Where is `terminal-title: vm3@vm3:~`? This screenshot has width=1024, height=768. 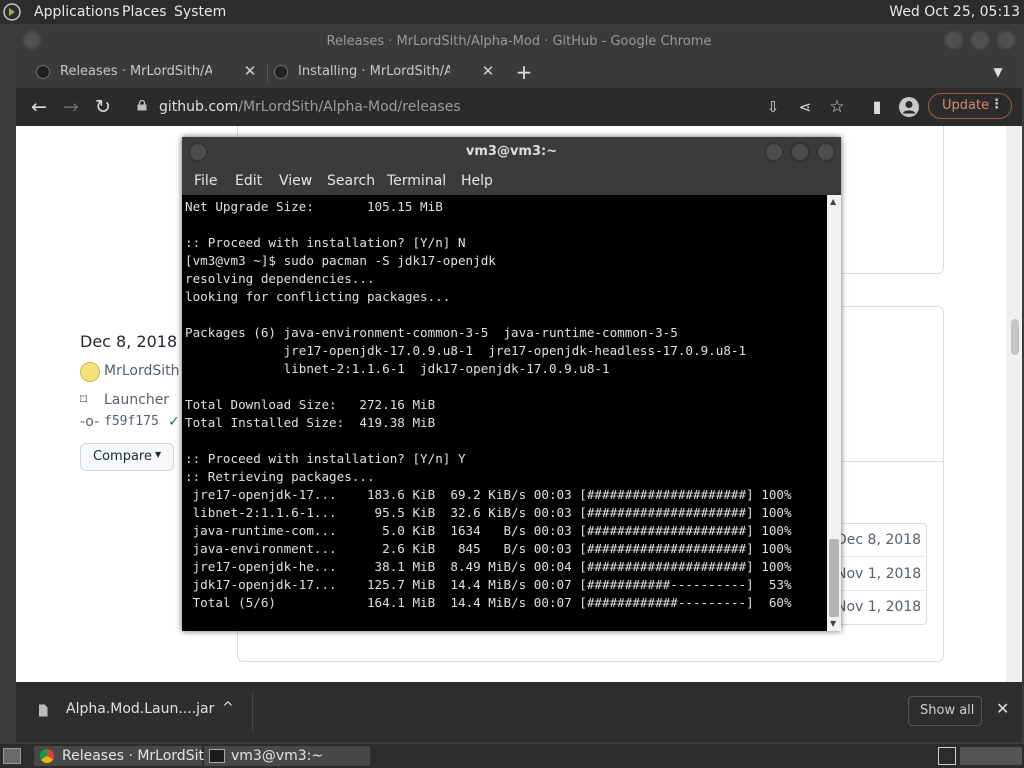 terminal-title: vm3@vm3:~ is located at coordinates (511, 151).